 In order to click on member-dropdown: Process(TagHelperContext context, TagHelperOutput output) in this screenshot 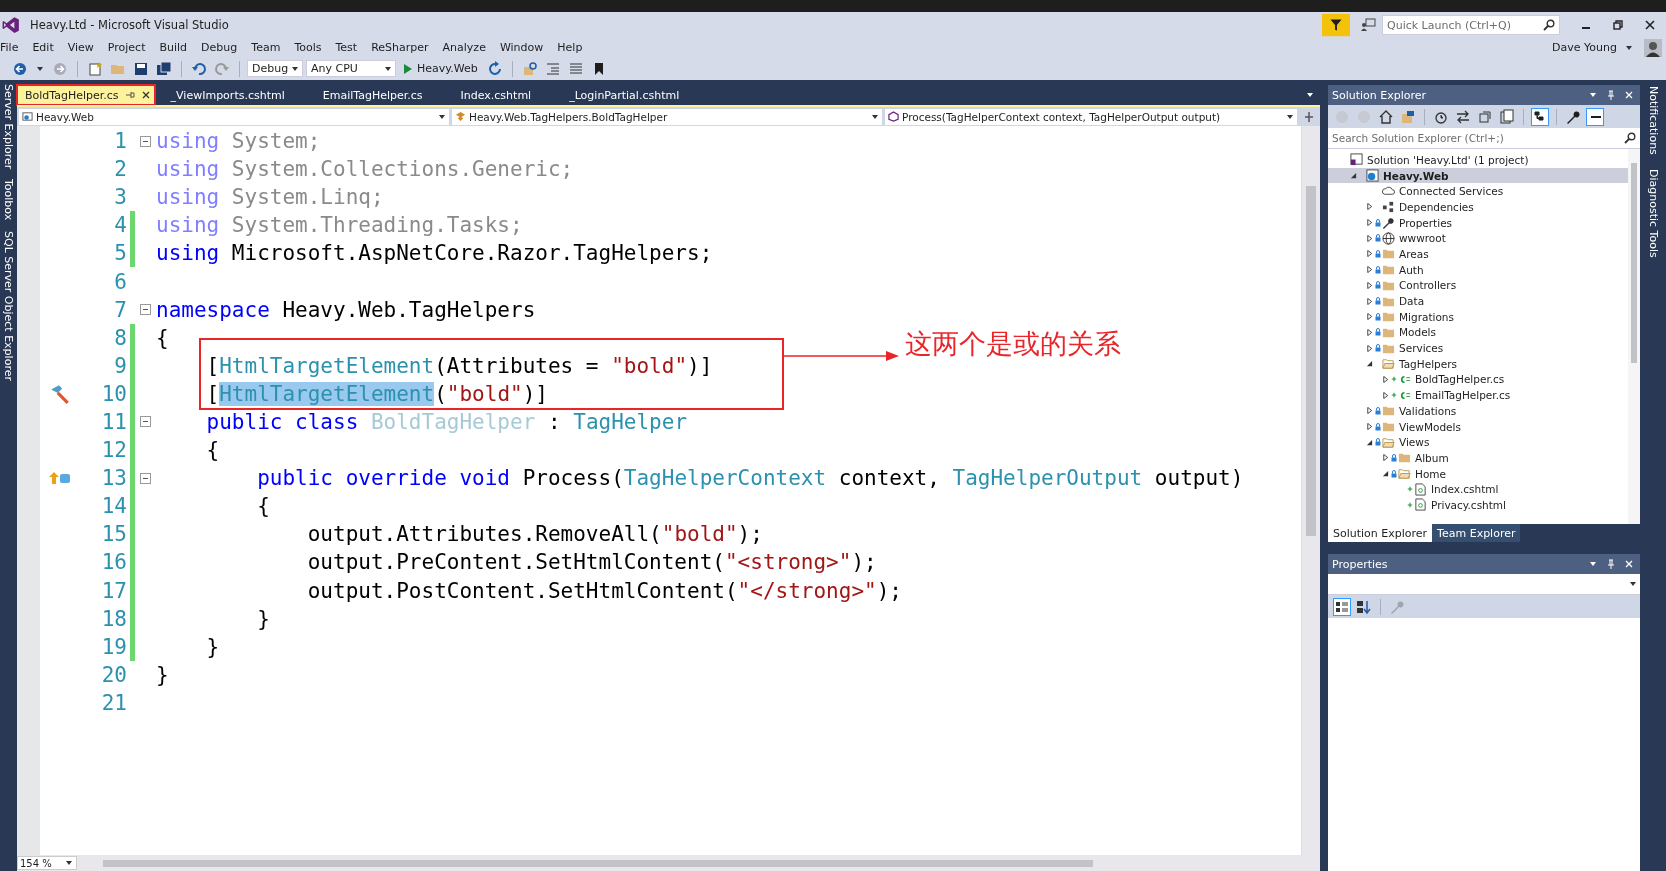, I will do `click(1091, 116)`.